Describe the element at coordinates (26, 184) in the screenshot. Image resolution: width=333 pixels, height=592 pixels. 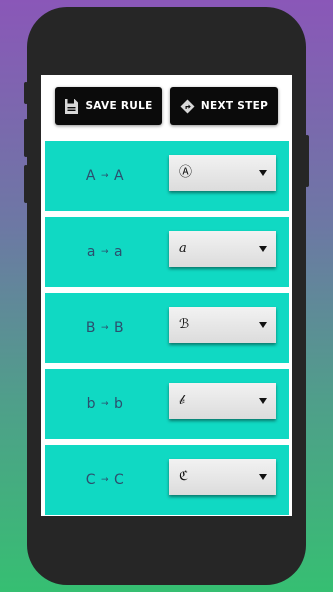
I see `phone-volume-down-button` at that location.